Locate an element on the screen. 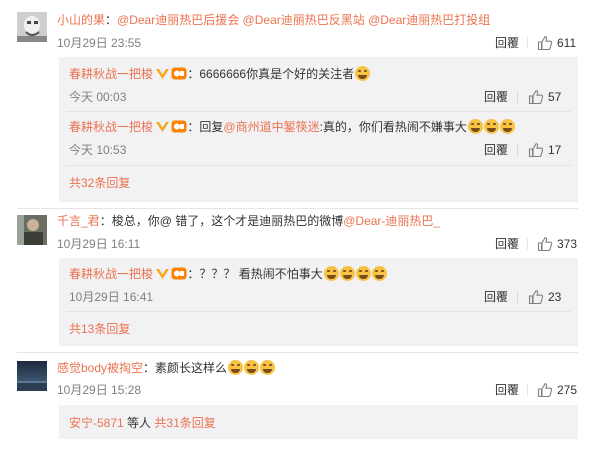  reply-line: 春耕秋战一把梭 ：？？？ 看热闹不怕事大 is located at coordinates (228, 274).